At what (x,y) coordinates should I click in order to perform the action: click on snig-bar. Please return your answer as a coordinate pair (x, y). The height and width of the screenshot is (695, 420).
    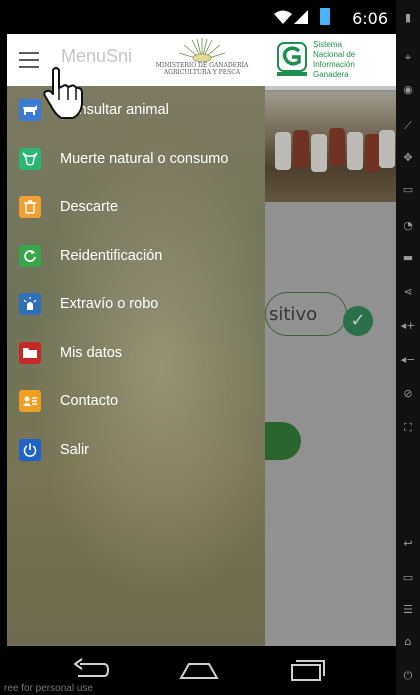
    Looking at the image, I should click on (292, 74).